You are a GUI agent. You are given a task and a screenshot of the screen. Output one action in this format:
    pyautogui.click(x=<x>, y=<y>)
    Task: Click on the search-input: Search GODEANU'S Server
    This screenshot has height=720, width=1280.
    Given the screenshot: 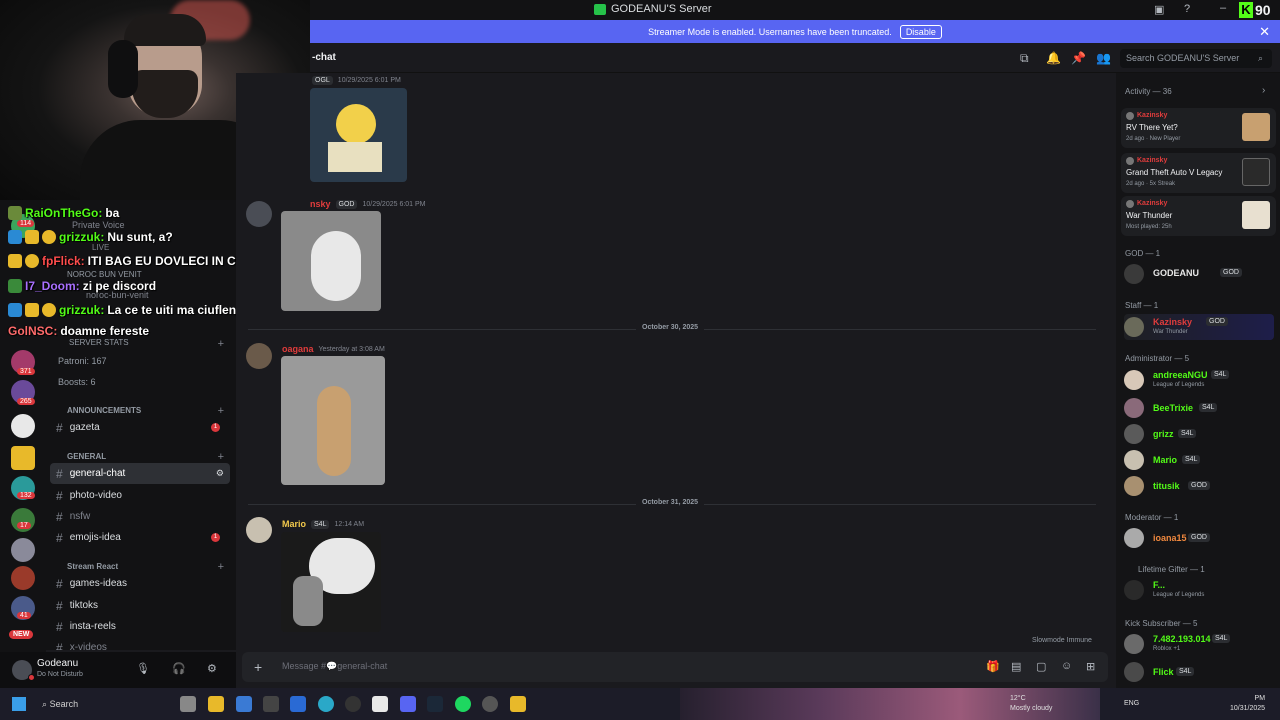 What is the action you would take?
    pyautogui.click(x=1196, y=58)
    